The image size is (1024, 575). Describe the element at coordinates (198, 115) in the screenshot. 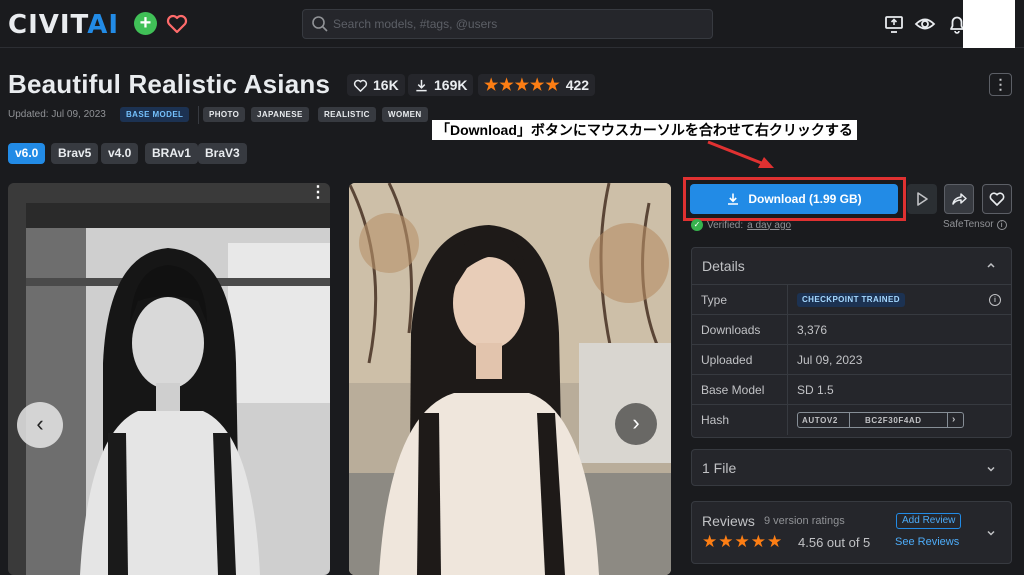

I see `tag-divider` at that location.